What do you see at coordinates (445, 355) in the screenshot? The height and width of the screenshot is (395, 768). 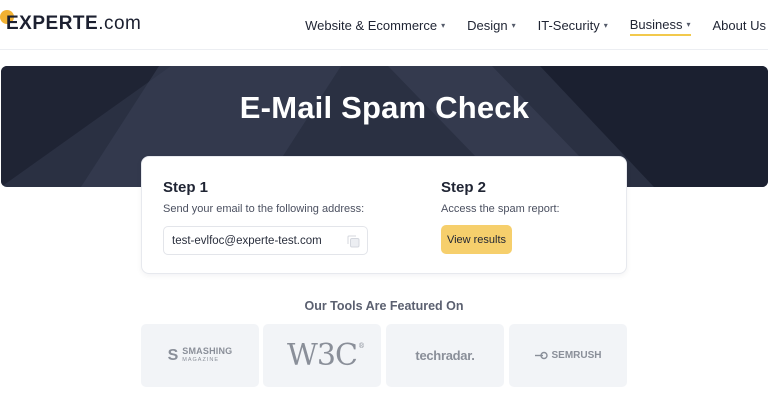 I see `techradar-logo: techradar.` at bounding box center [445, 355].